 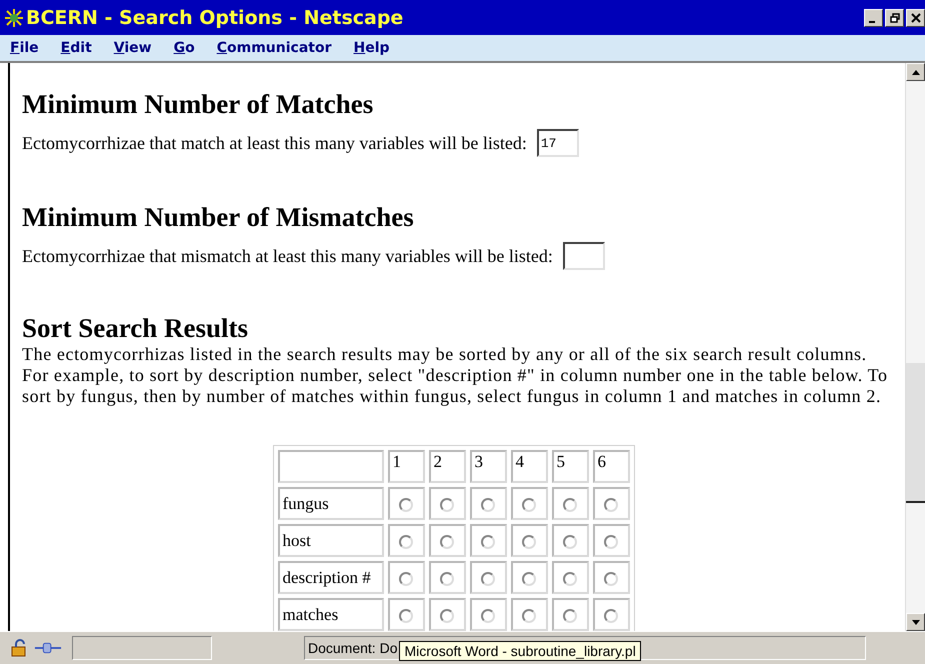 I want to click on column-header: 4, so click(x=529, y=466).